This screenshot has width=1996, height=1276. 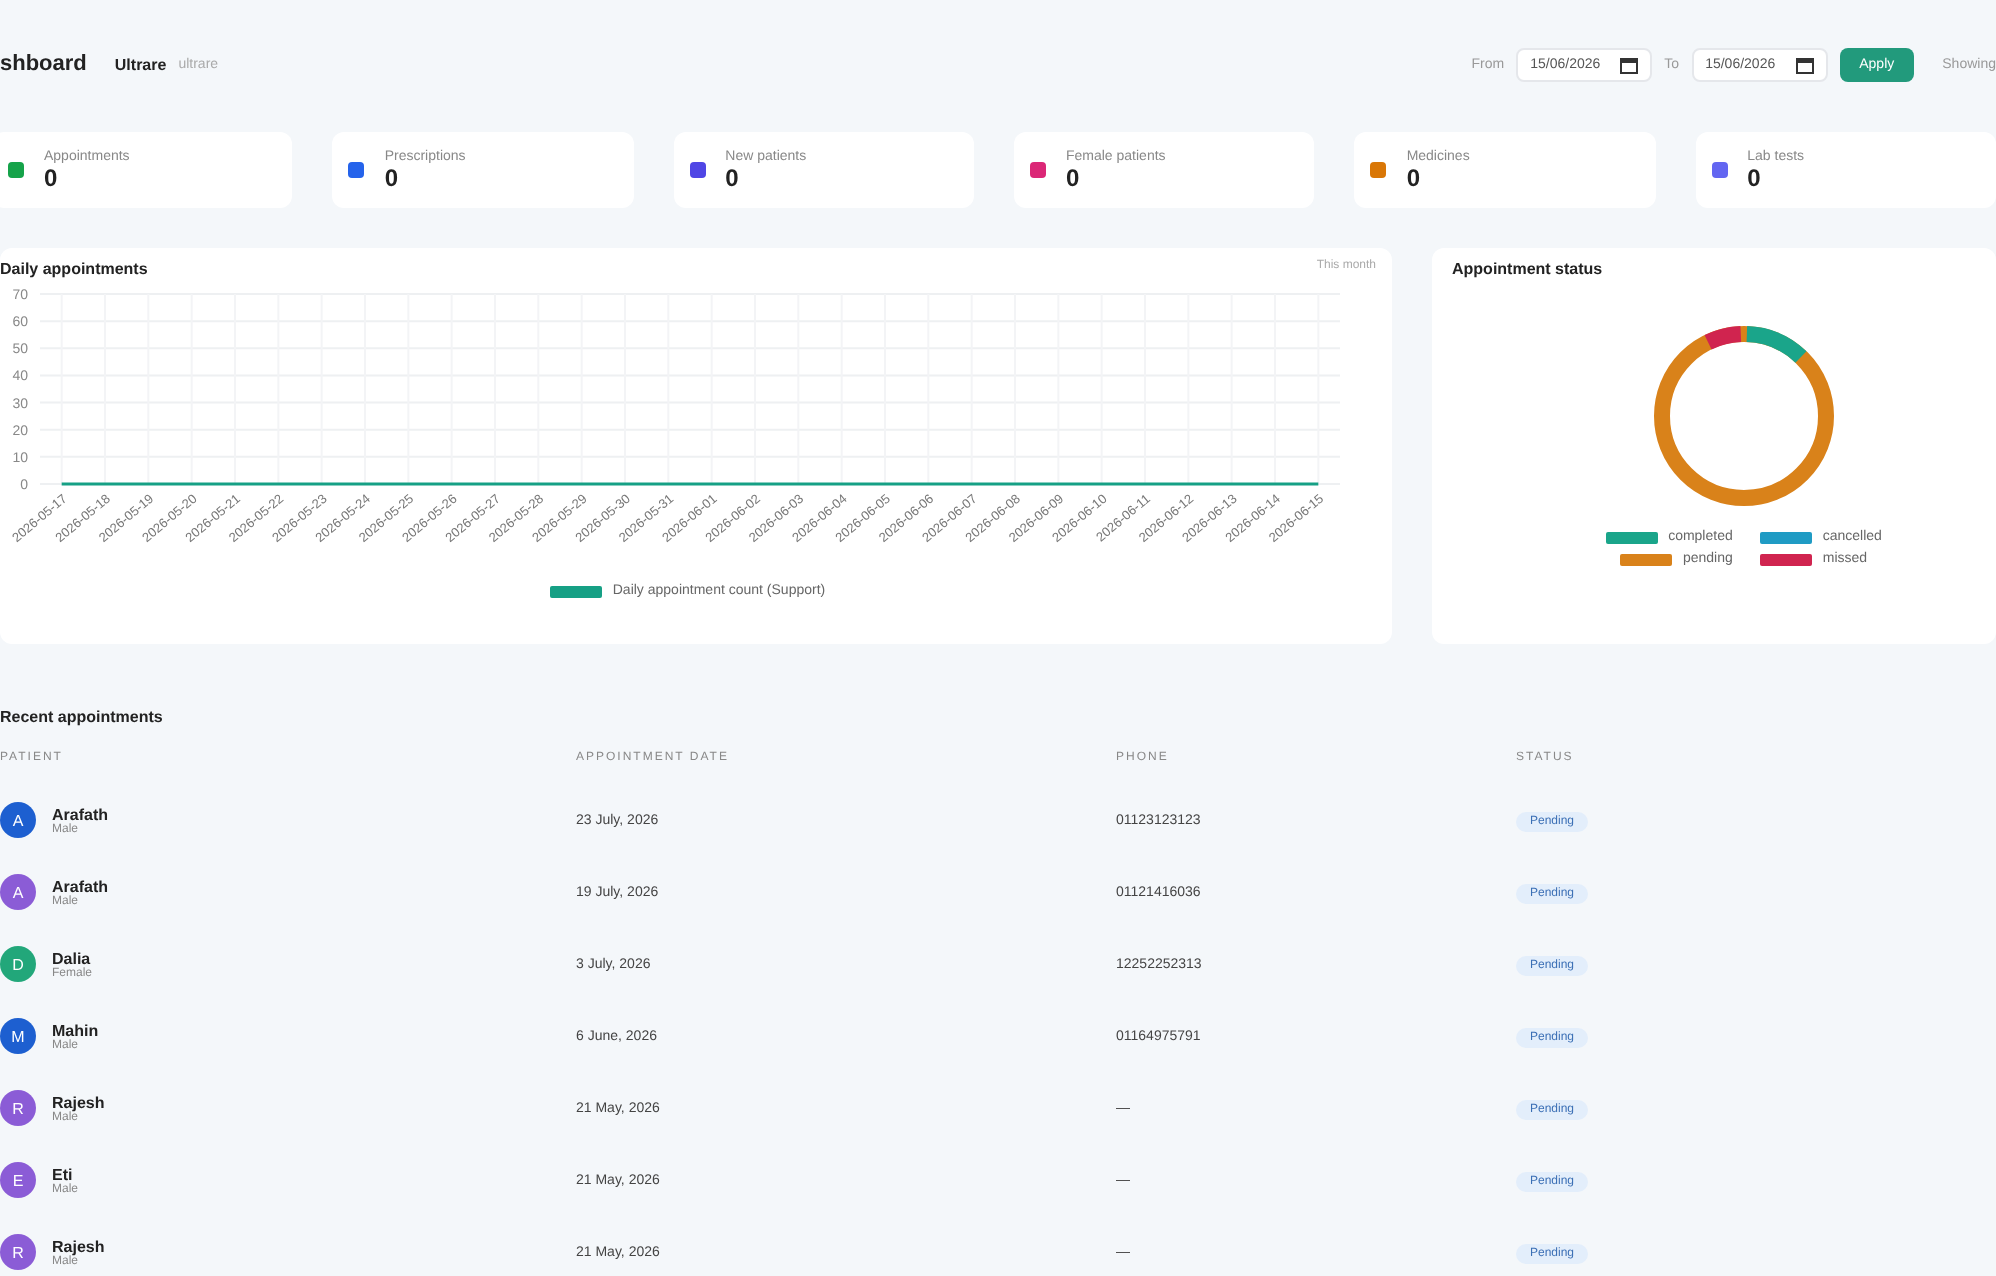 What do you see at coordinates (1528, 269) in the screenshot?
I see `chart-title: Appointment status` at bounding box center [1528, 269].